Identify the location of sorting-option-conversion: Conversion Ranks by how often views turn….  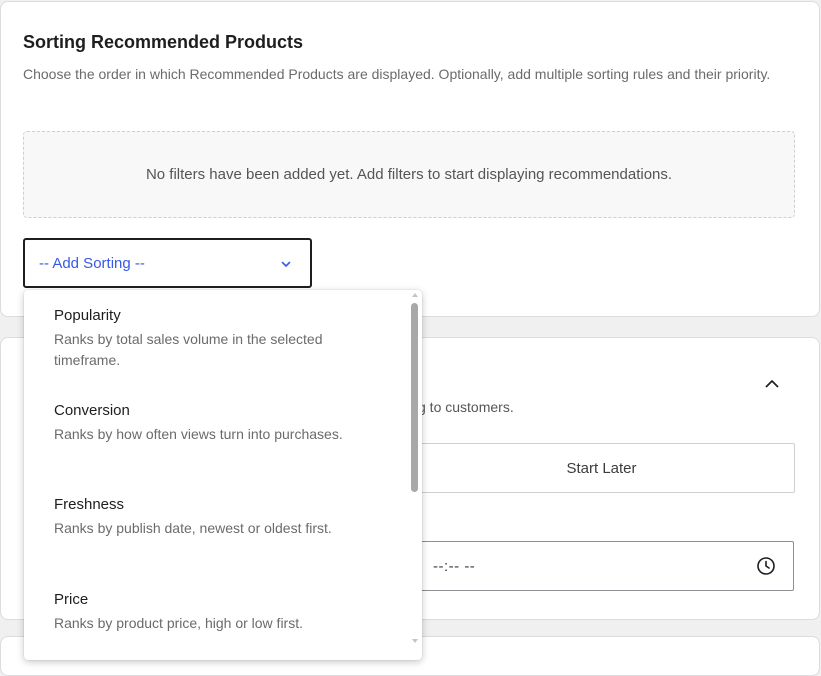
(204, 423).